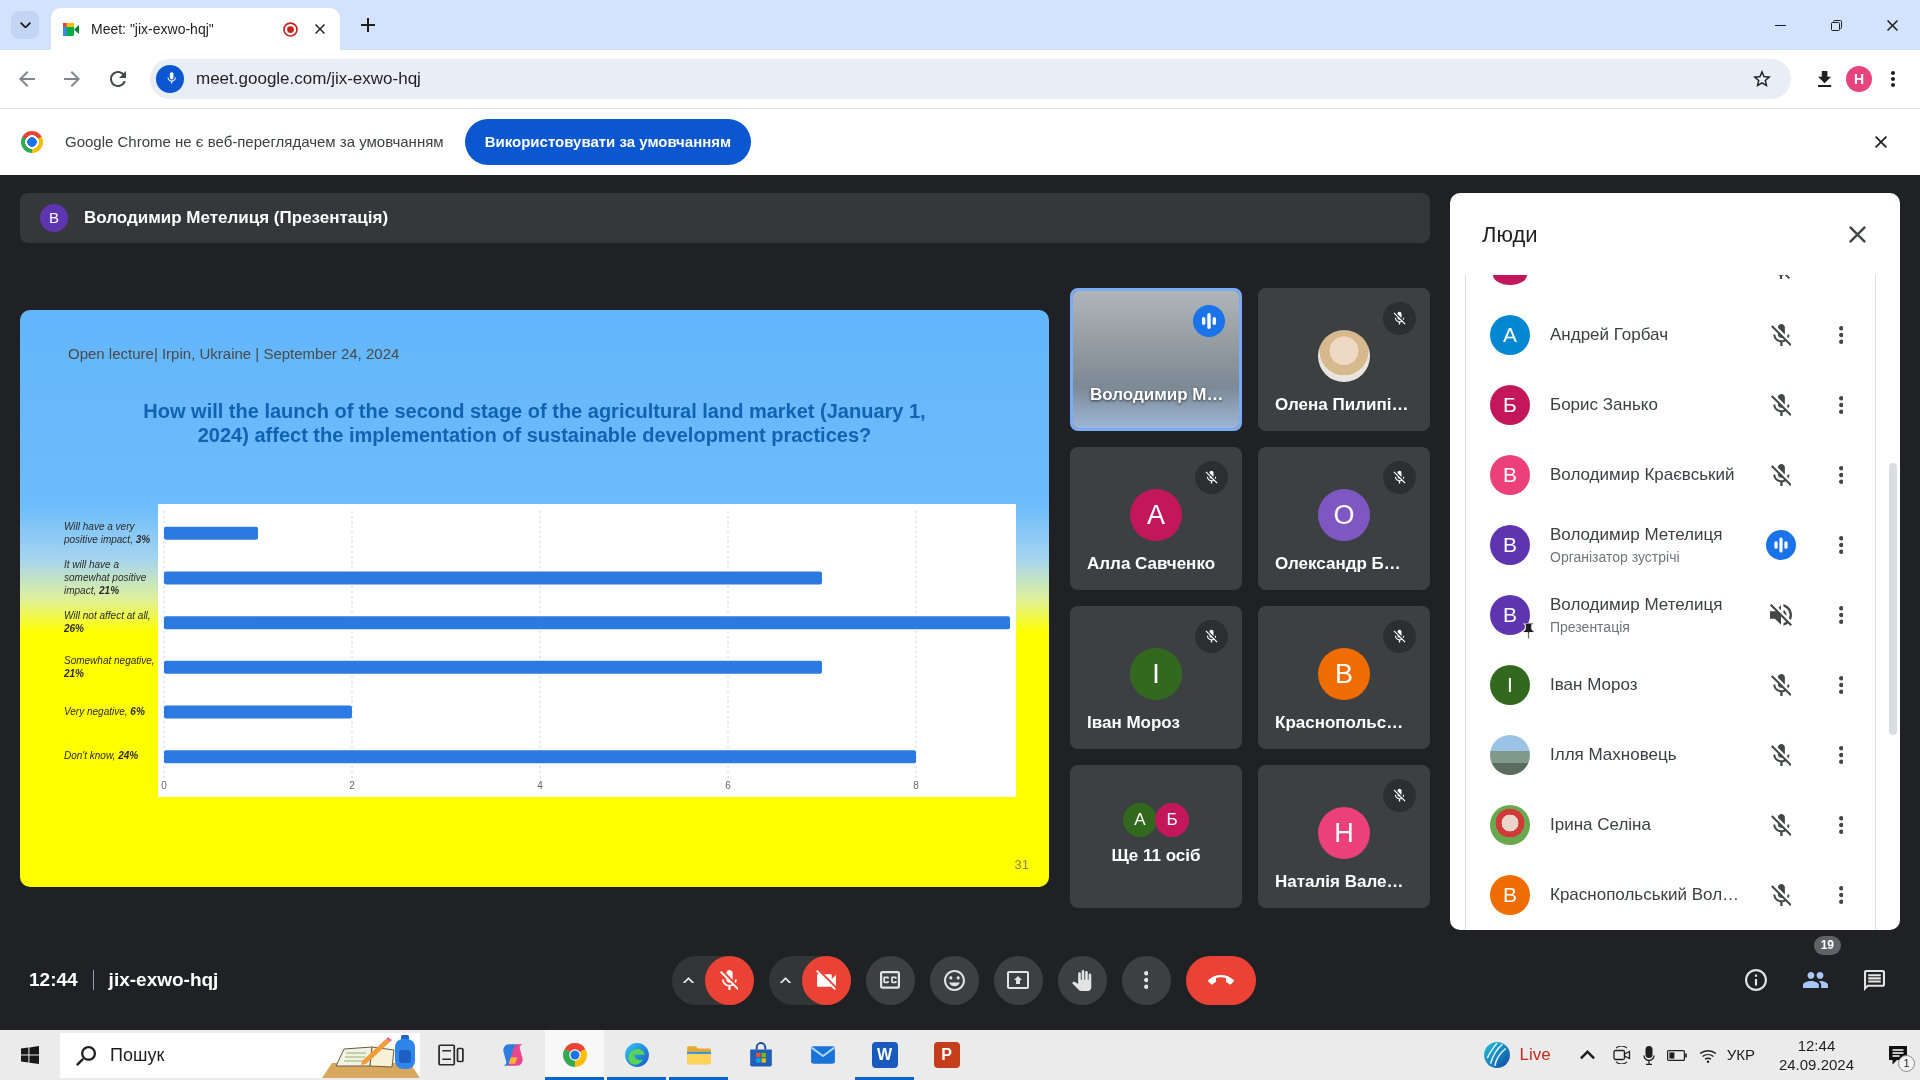 This screenshot has height=1080, width=1920. What do you see at coordinates (1816, 1064) in the screenshot?
I see `clock-date: 24.09.2024` at bounding box center [1816, 1064].